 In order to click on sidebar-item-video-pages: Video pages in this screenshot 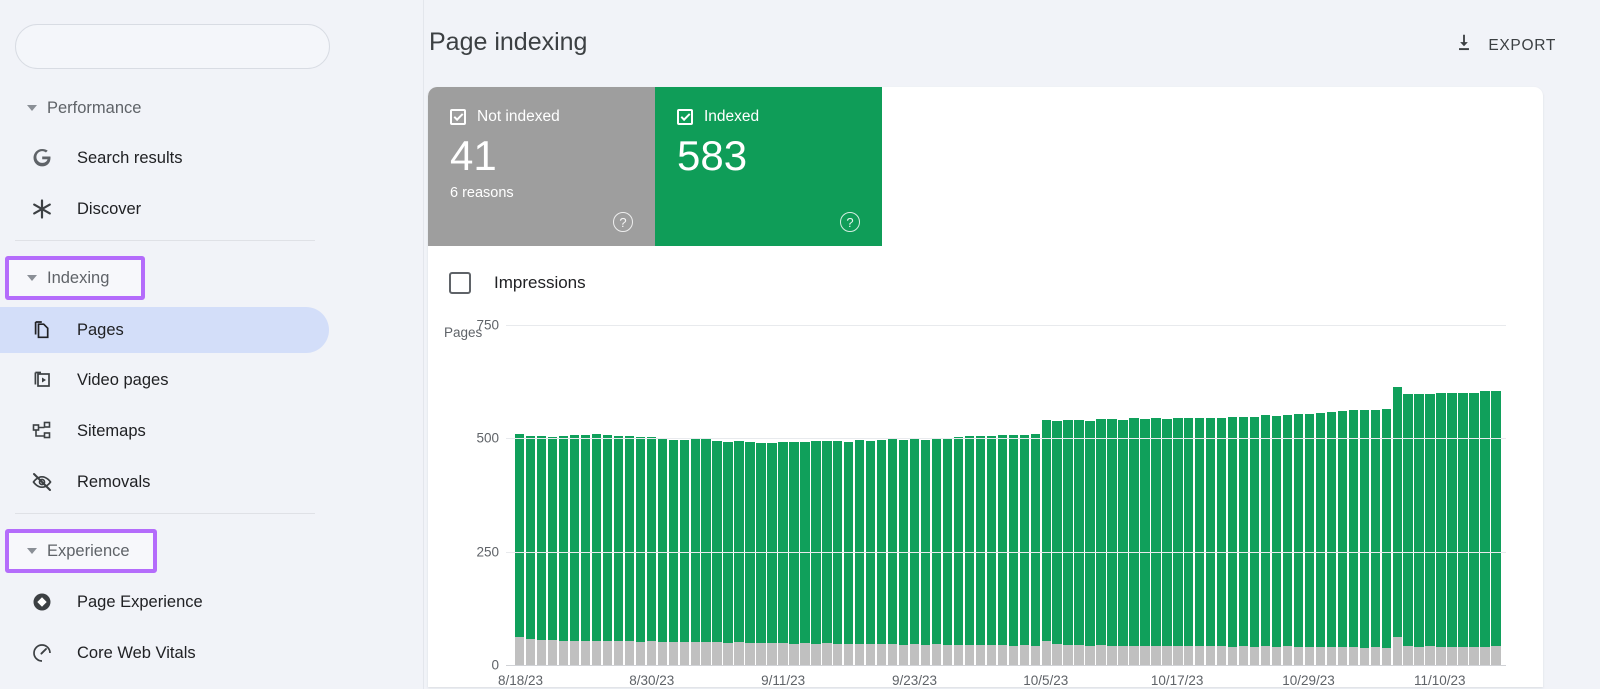, I will do `click(164, 380)`.